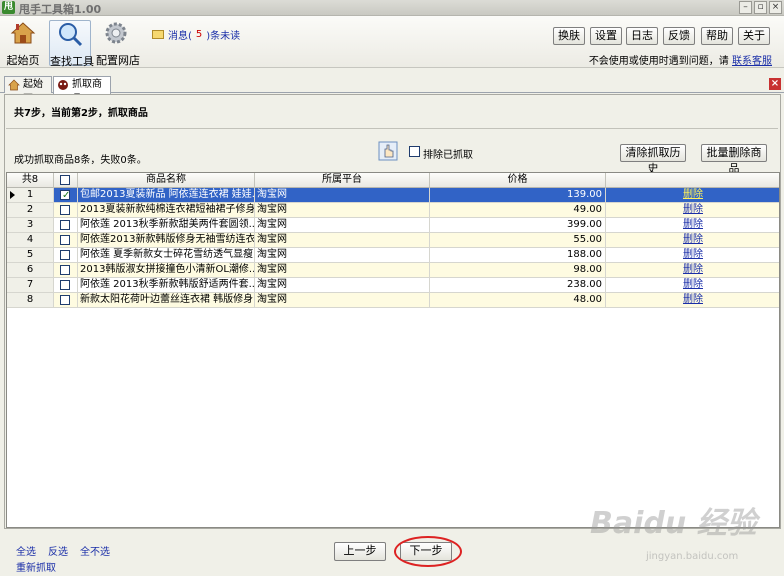  Describe the element at coordinates (760, 7) in the screenshot. I see `restore-icon: ▫` at that location.